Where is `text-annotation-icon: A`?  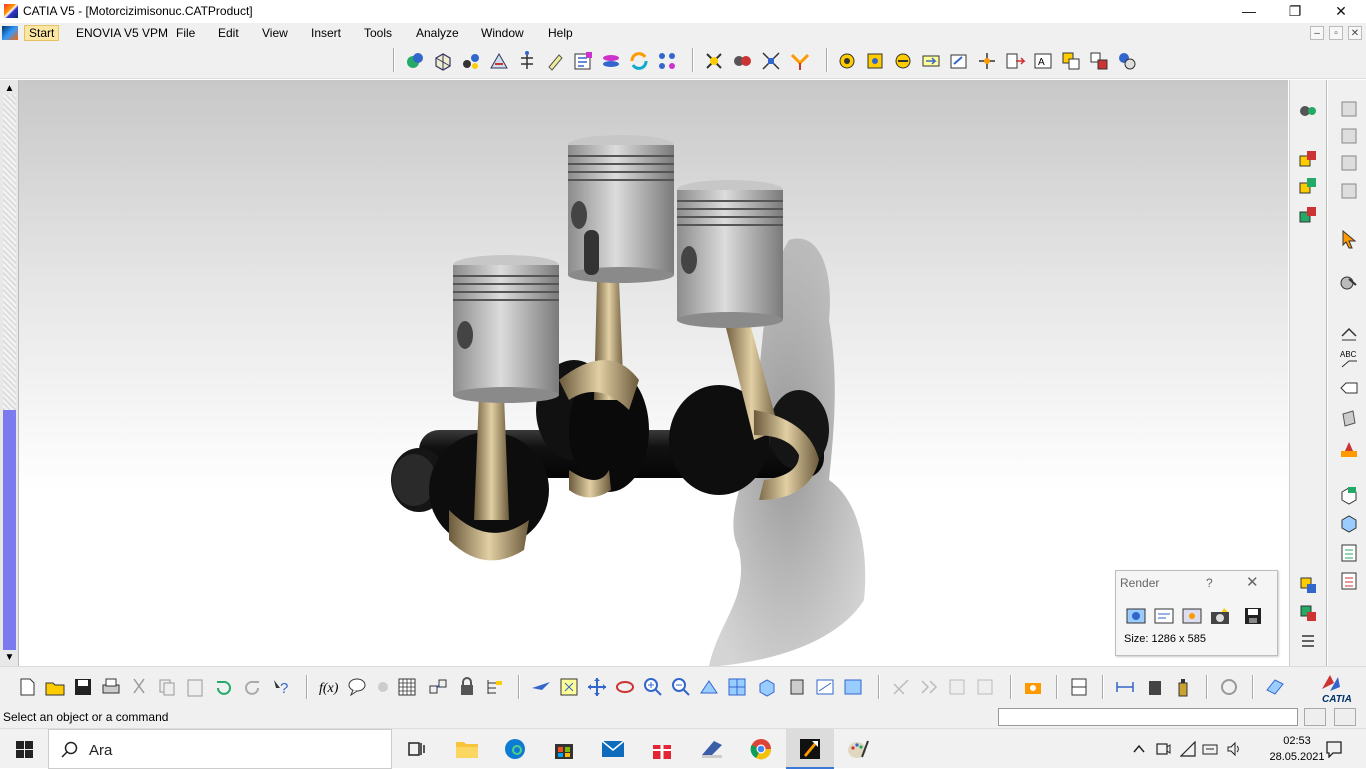 text-annotation-icon: A is located at coordinates (1043, 61).